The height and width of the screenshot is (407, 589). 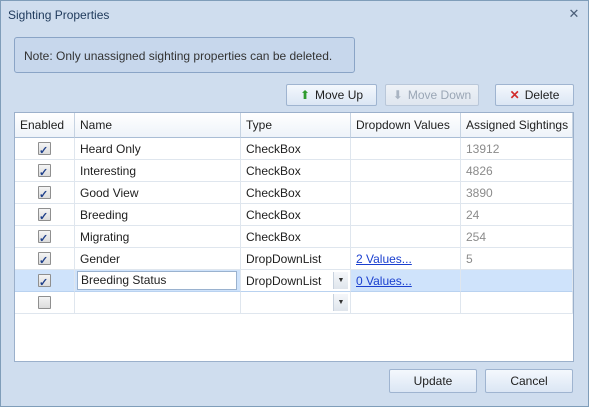 I want to click on assigned-sightings-cell: 13912, so click(x=517, y=149).